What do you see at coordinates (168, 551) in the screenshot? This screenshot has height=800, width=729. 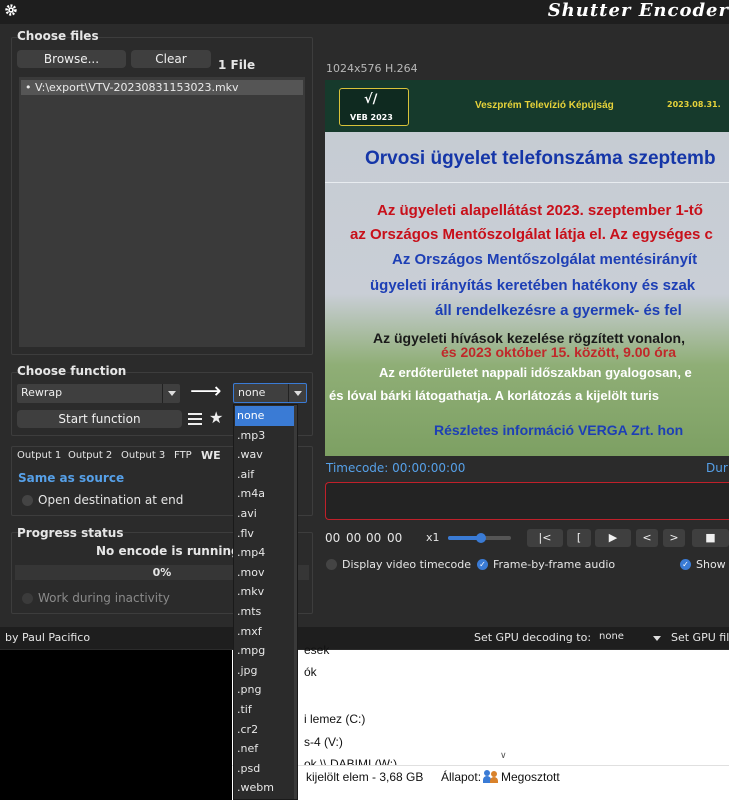 I see `progress-status: No encode is running` at bounding box center [168, 551].